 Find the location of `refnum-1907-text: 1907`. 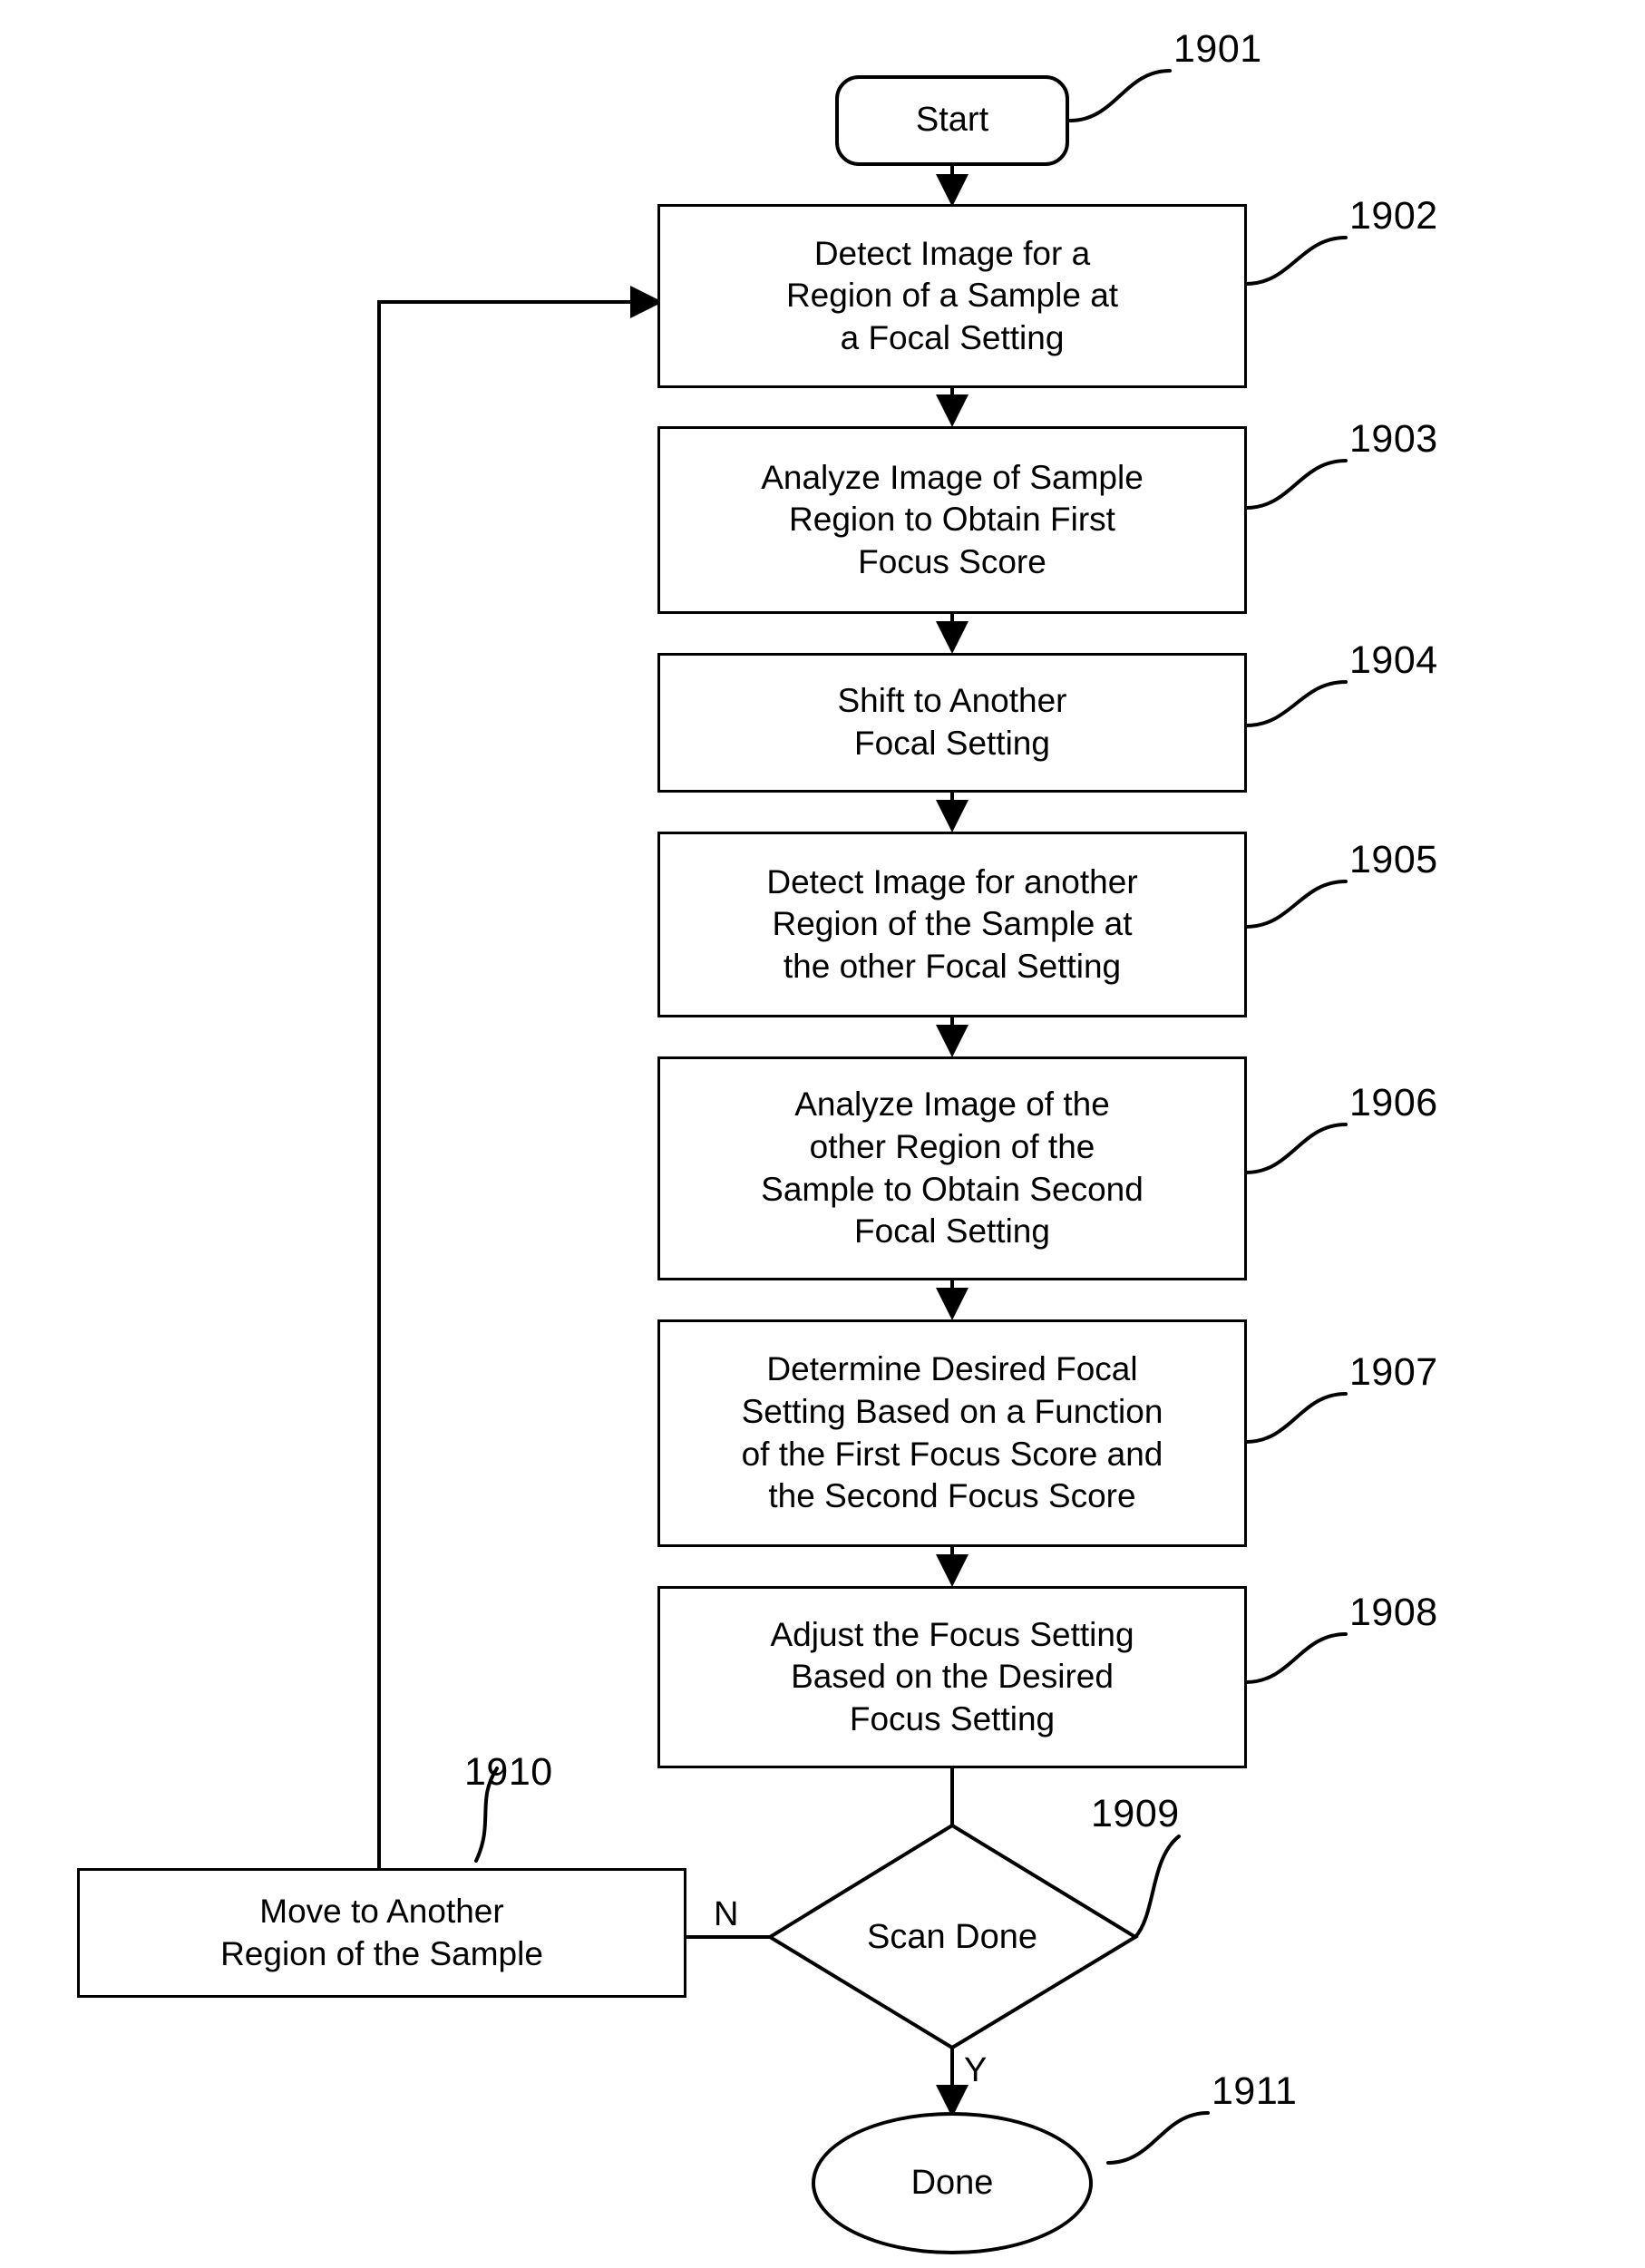

refnum-1907-text: 1907 is located at coordinates (1393, 1372).